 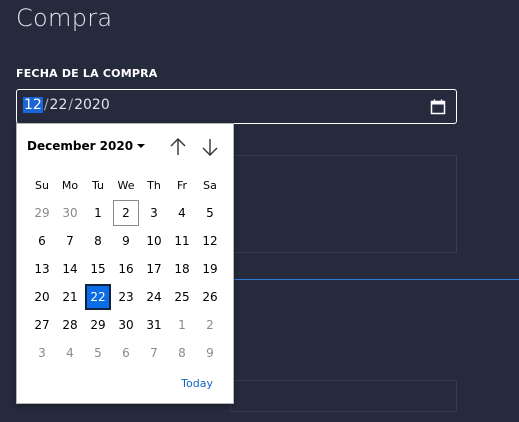 I want to click on calendar-day: 12, so click(x=210, y=241).